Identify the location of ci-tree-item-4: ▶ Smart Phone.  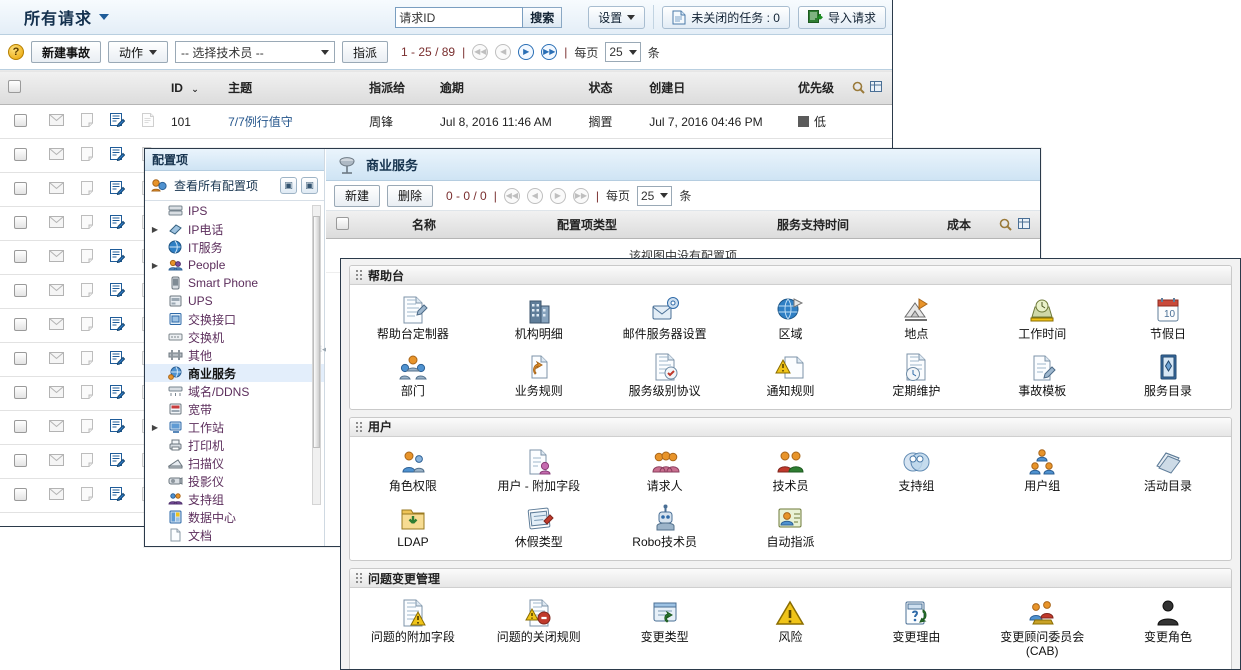
(234, 283).